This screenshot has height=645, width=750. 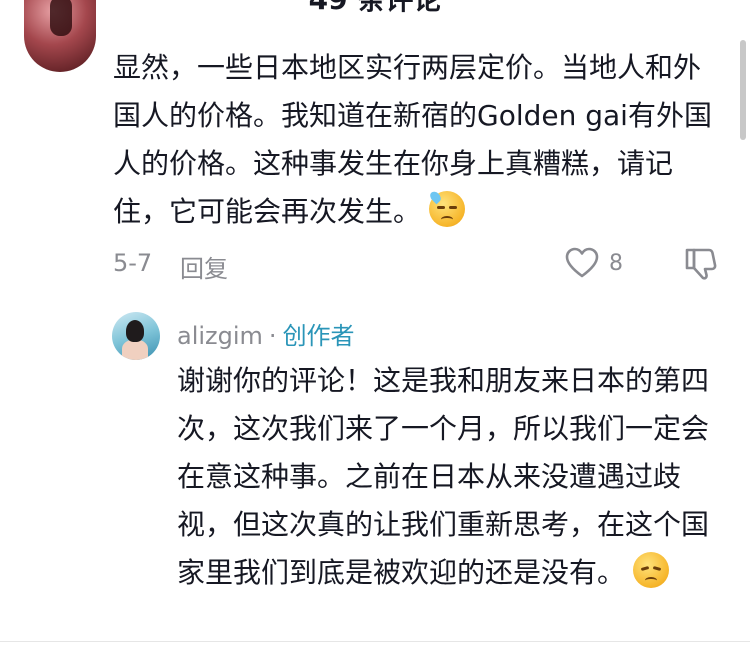 What do you see at coordinates (135, 350) in the screenshot?
I see `avatar-body` at bounding box center [135, 350].